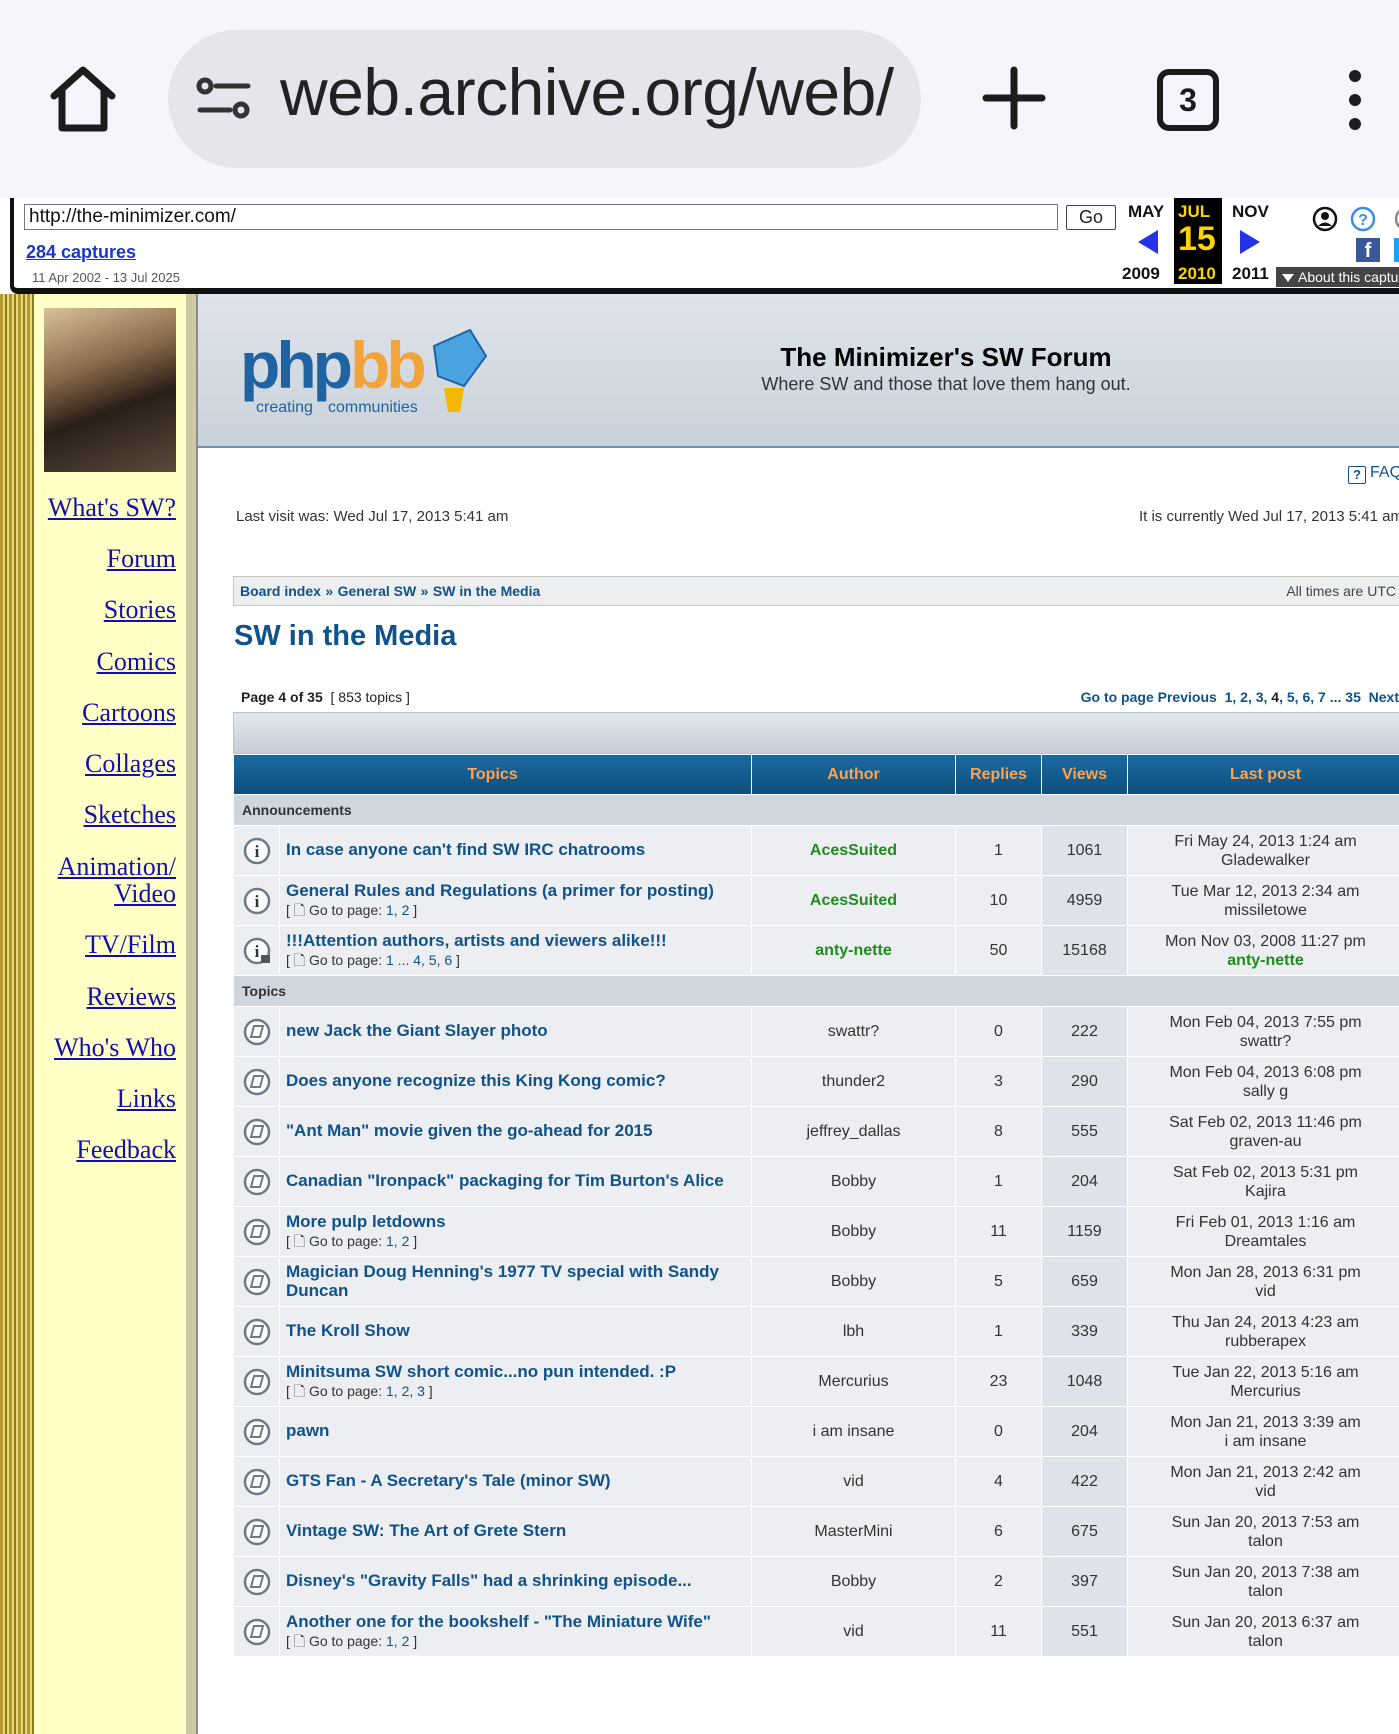  I want to click on last-post-date: Thu Jan 24, 2013 4:23 am, so click(1263, 1322).